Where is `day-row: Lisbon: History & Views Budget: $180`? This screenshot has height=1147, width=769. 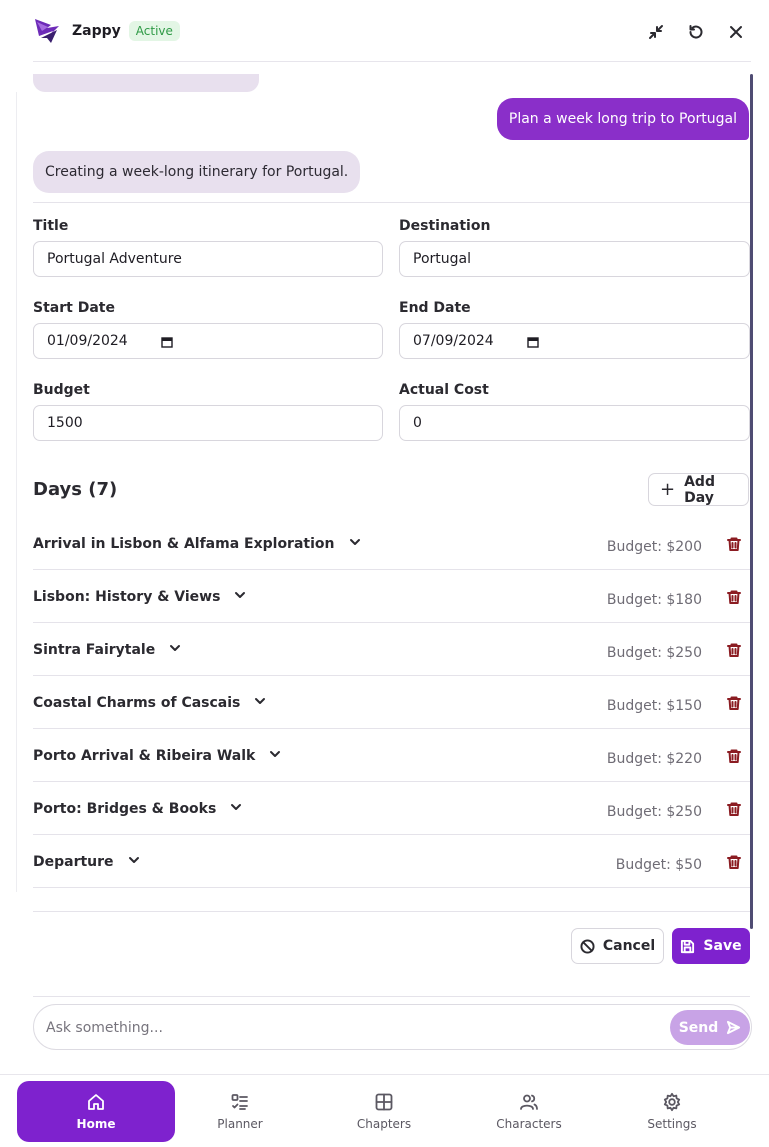 day-row: Lisbon: History & Views Budget: $180 is located at coordinates (391, 596).